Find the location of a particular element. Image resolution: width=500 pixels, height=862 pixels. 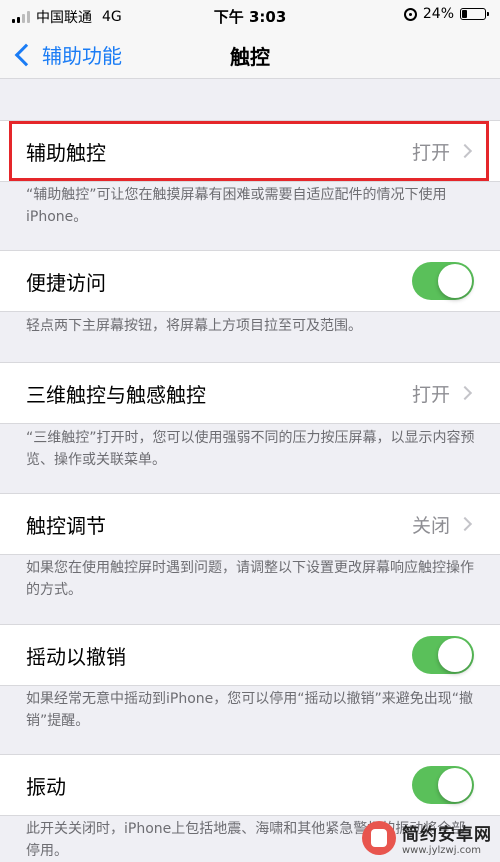

watermark: 简约安卓网 www.jylzwj.com is located at coordinates (427, 838).